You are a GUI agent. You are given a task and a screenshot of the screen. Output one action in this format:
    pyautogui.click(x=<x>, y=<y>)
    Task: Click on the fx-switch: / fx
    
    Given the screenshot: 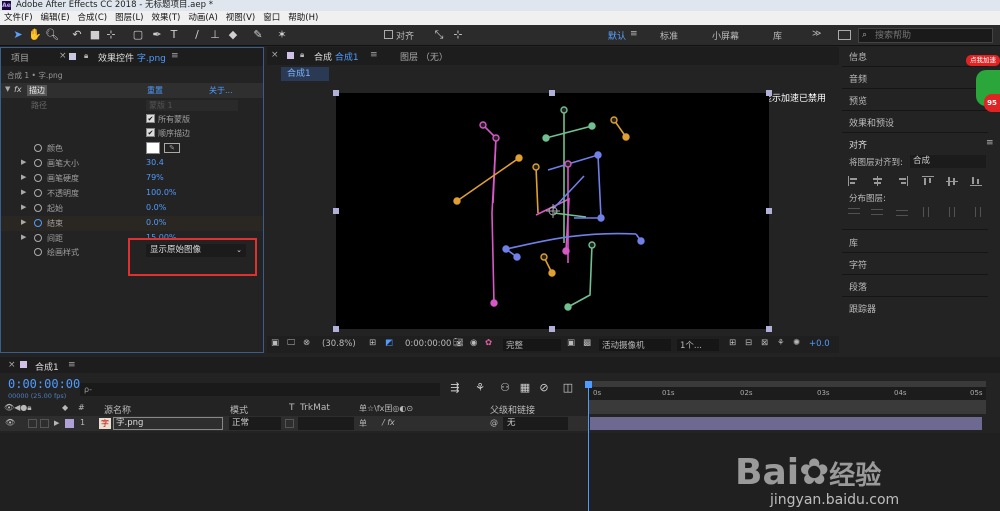 What is the action you would take?
    pyautogui.click(x=388, y=422)
    